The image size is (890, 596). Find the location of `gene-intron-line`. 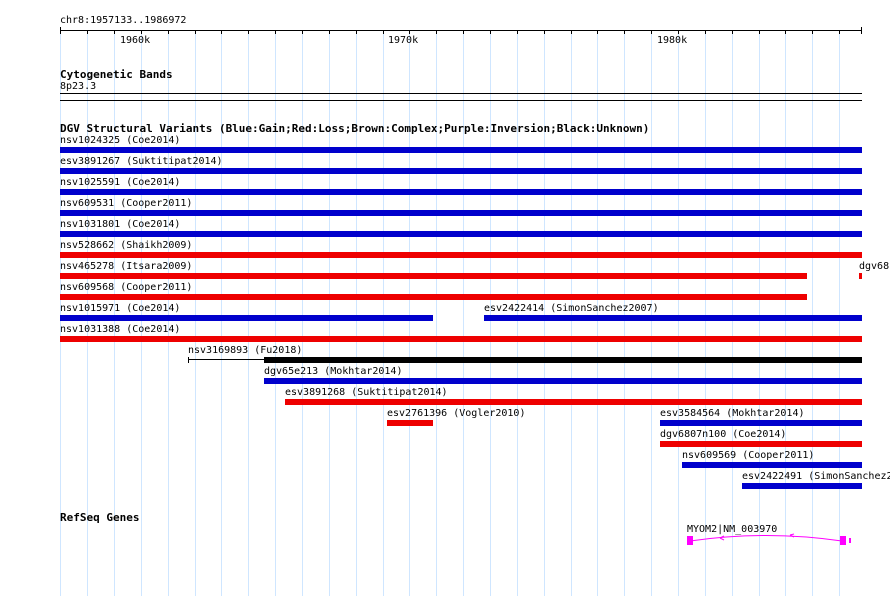

gene-intron-line is located at coordinates (766, 538).